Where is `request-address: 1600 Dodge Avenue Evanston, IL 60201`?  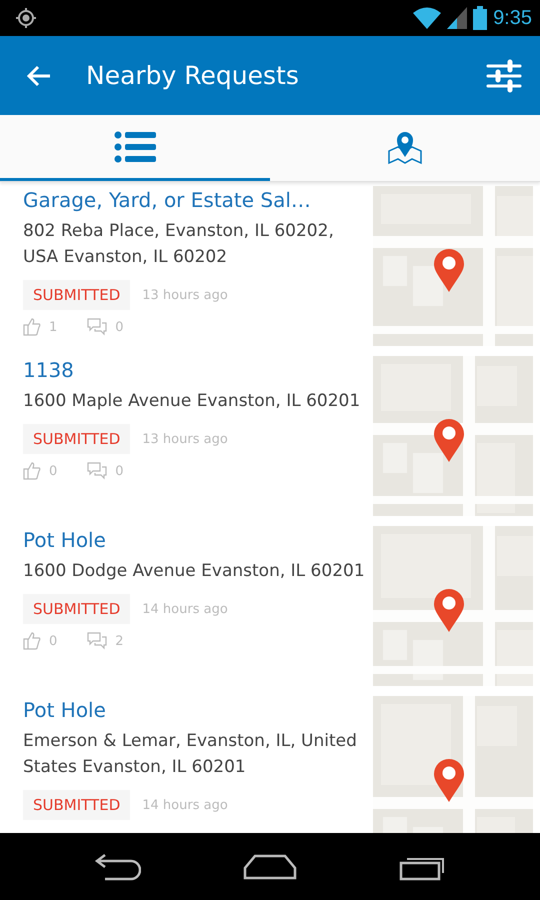
request-address: 1600 Dodge Avenue Evanston, IL 60201 is located at coordinates (194, 571).